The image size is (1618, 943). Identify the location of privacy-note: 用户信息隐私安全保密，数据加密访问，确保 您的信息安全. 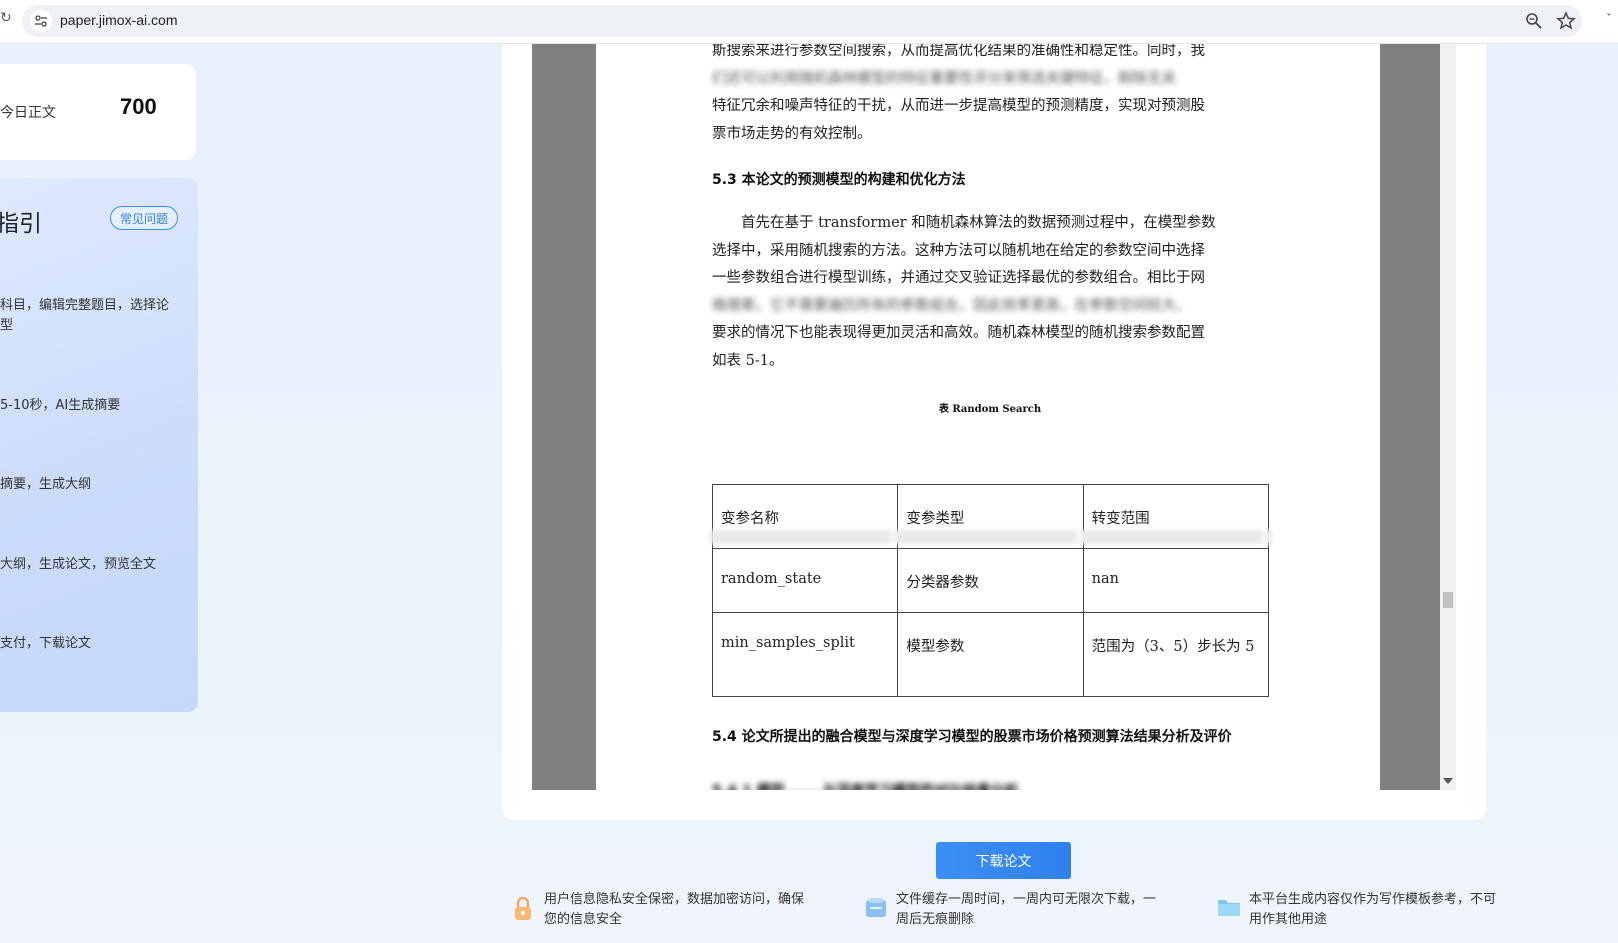
(674, 910).